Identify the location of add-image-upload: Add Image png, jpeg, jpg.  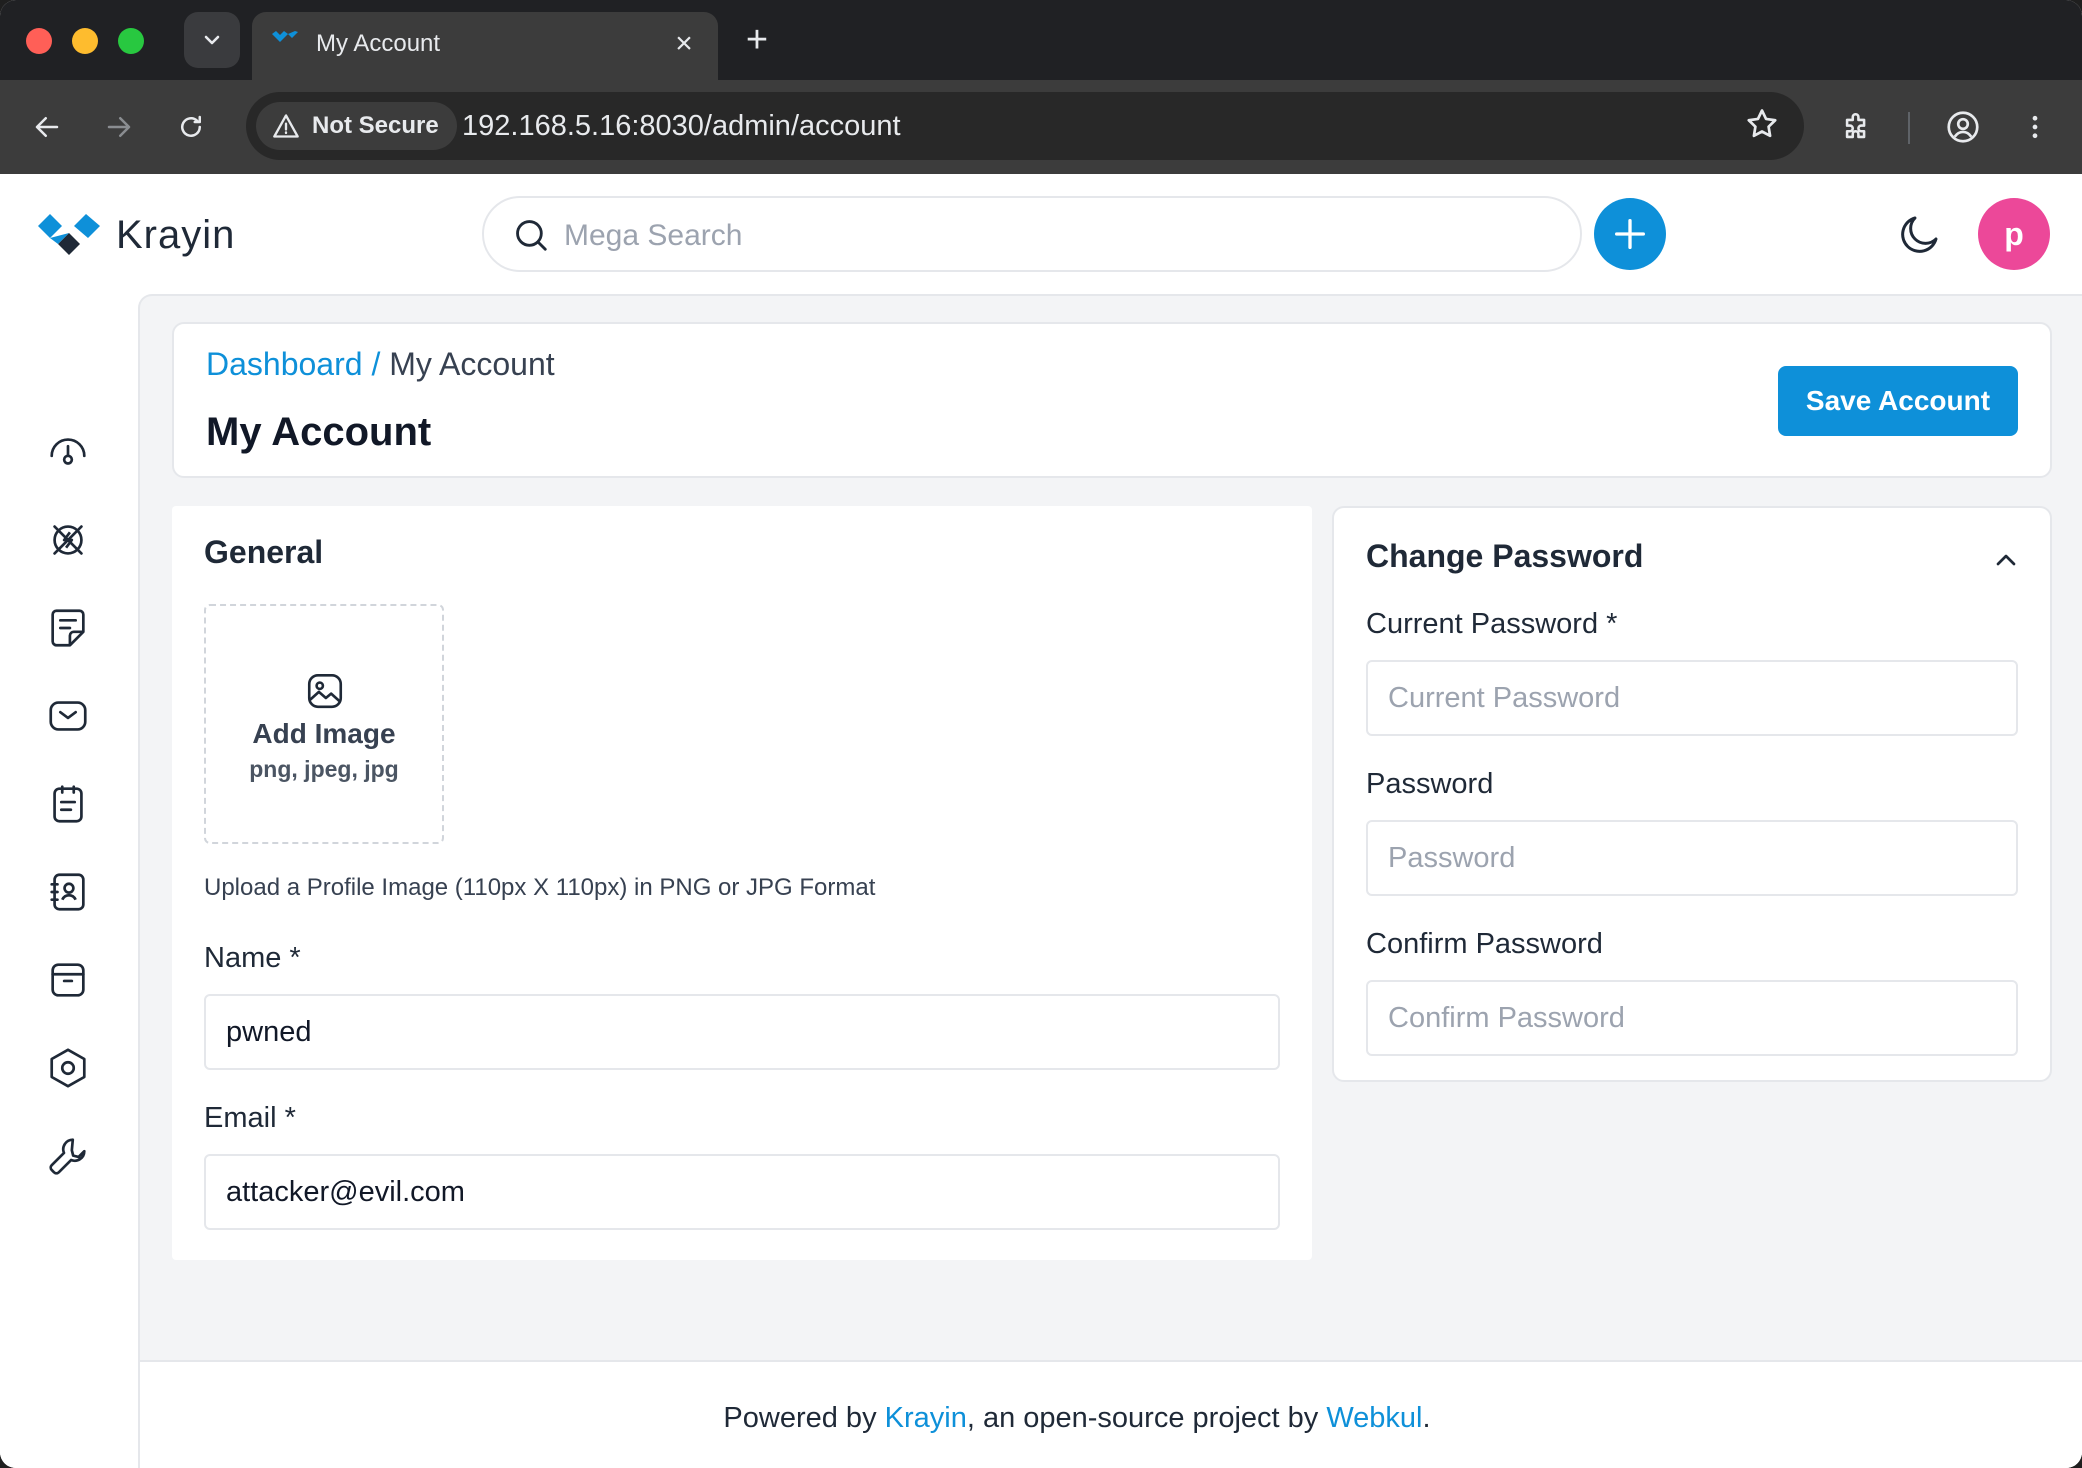
(324, 724).